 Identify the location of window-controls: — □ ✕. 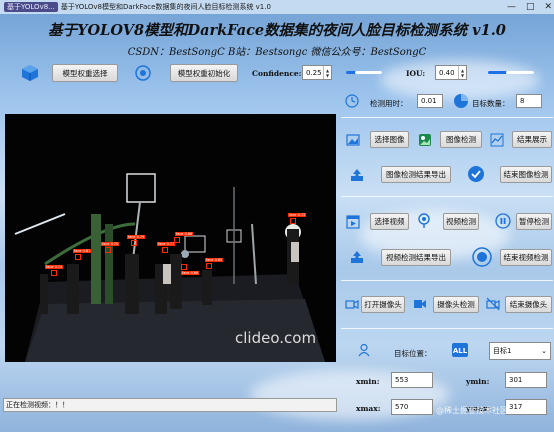
(529, 7).